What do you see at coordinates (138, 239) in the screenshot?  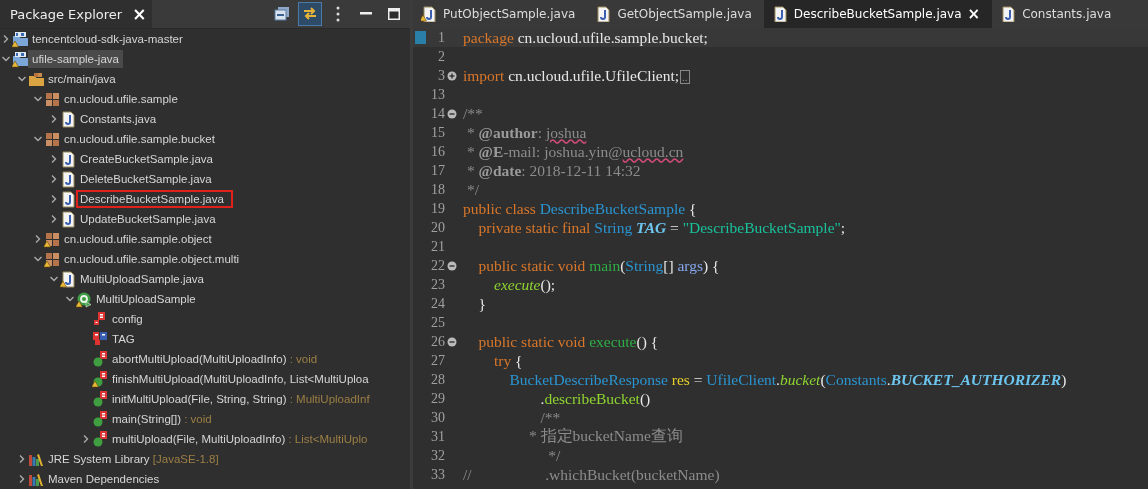 I see `tree-item: cn.ucloud.ufile.sample.object` at bounding box center [138, 239].